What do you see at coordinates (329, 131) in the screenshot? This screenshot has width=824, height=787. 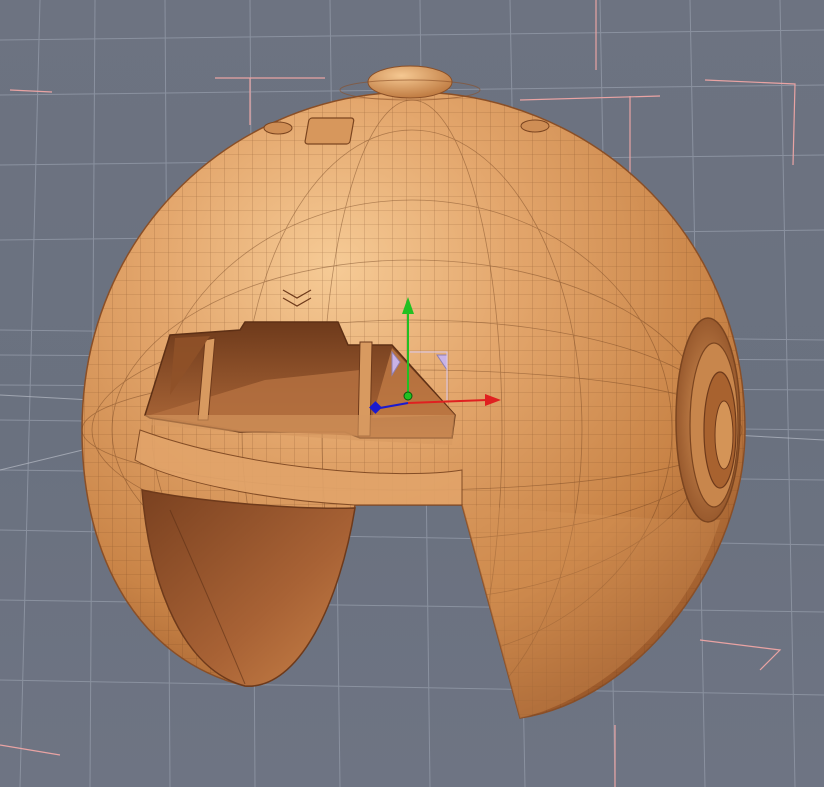 I see `top-hatch` at bounding box center [329, 131].